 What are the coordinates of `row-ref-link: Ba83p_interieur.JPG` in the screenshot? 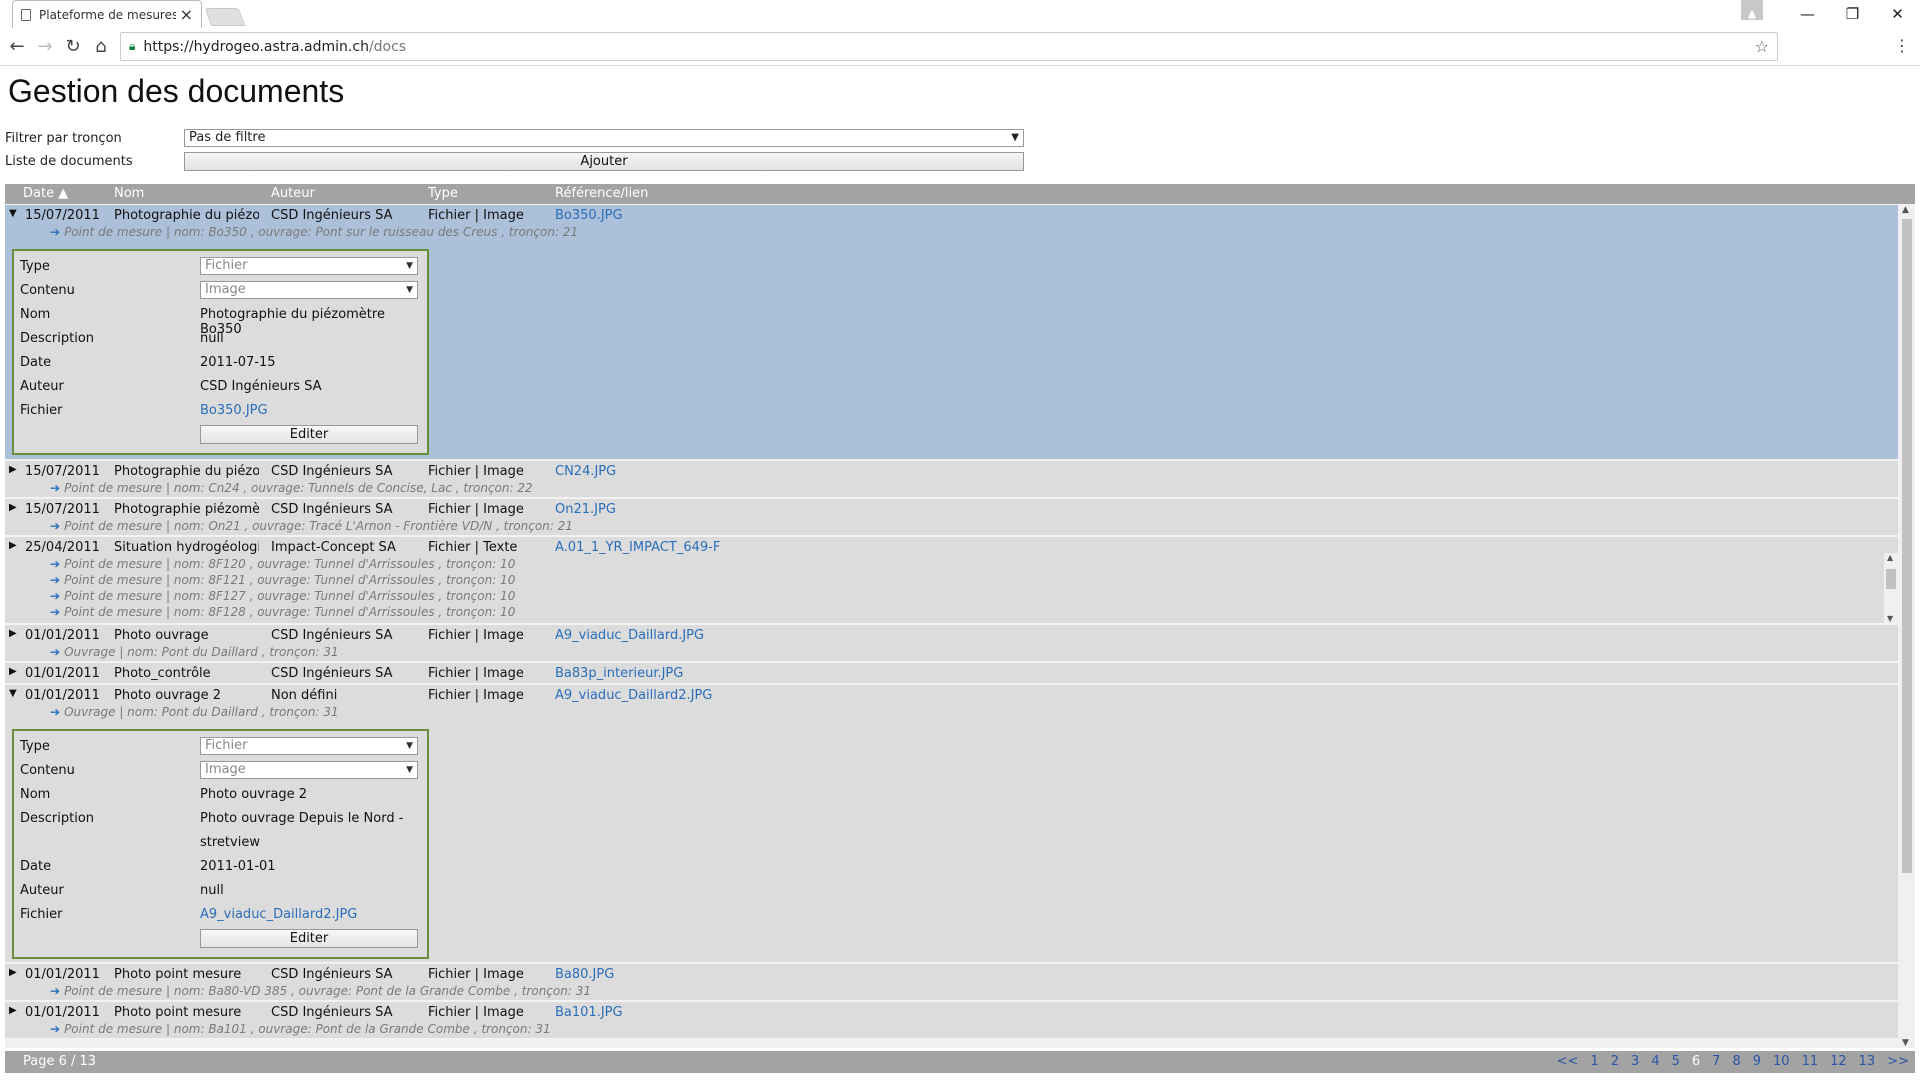 It's located at (619, 673).